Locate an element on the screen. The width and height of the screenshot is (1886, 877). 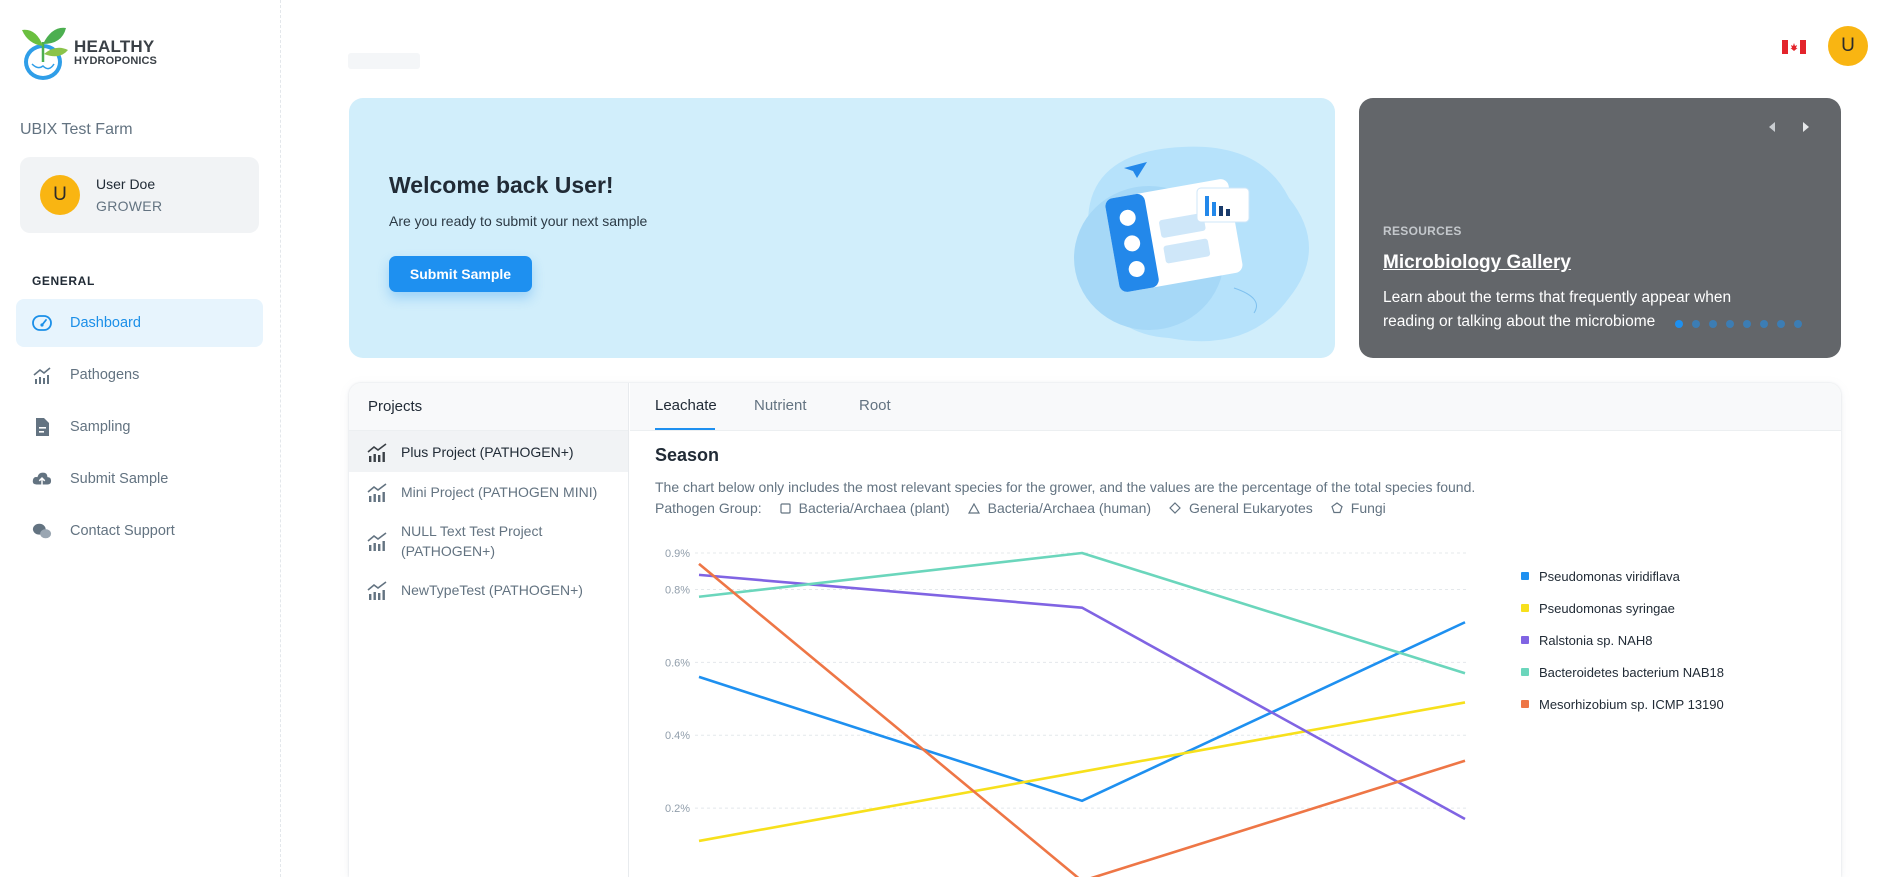
nav-heading: GENERAL is located at coordinates (63, 281).